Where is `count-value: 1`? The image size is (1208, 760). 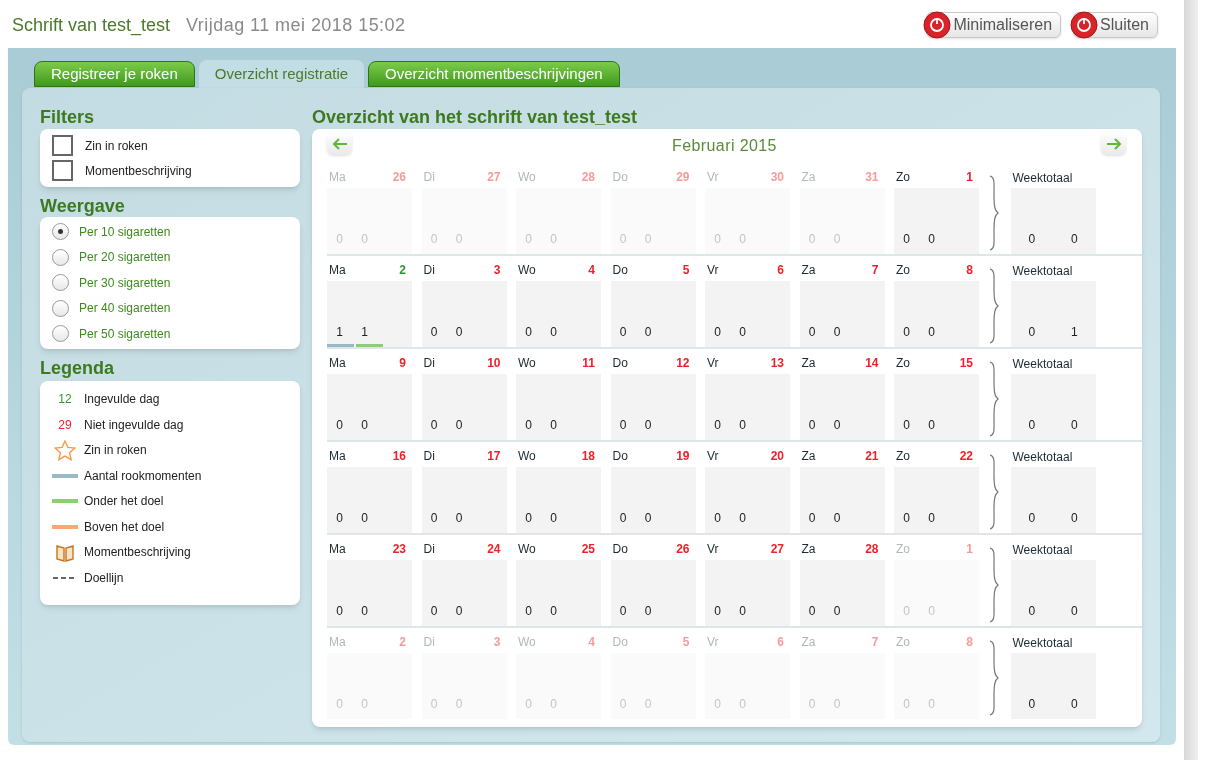
count-value: 1 is located at coordinates (364, 332).